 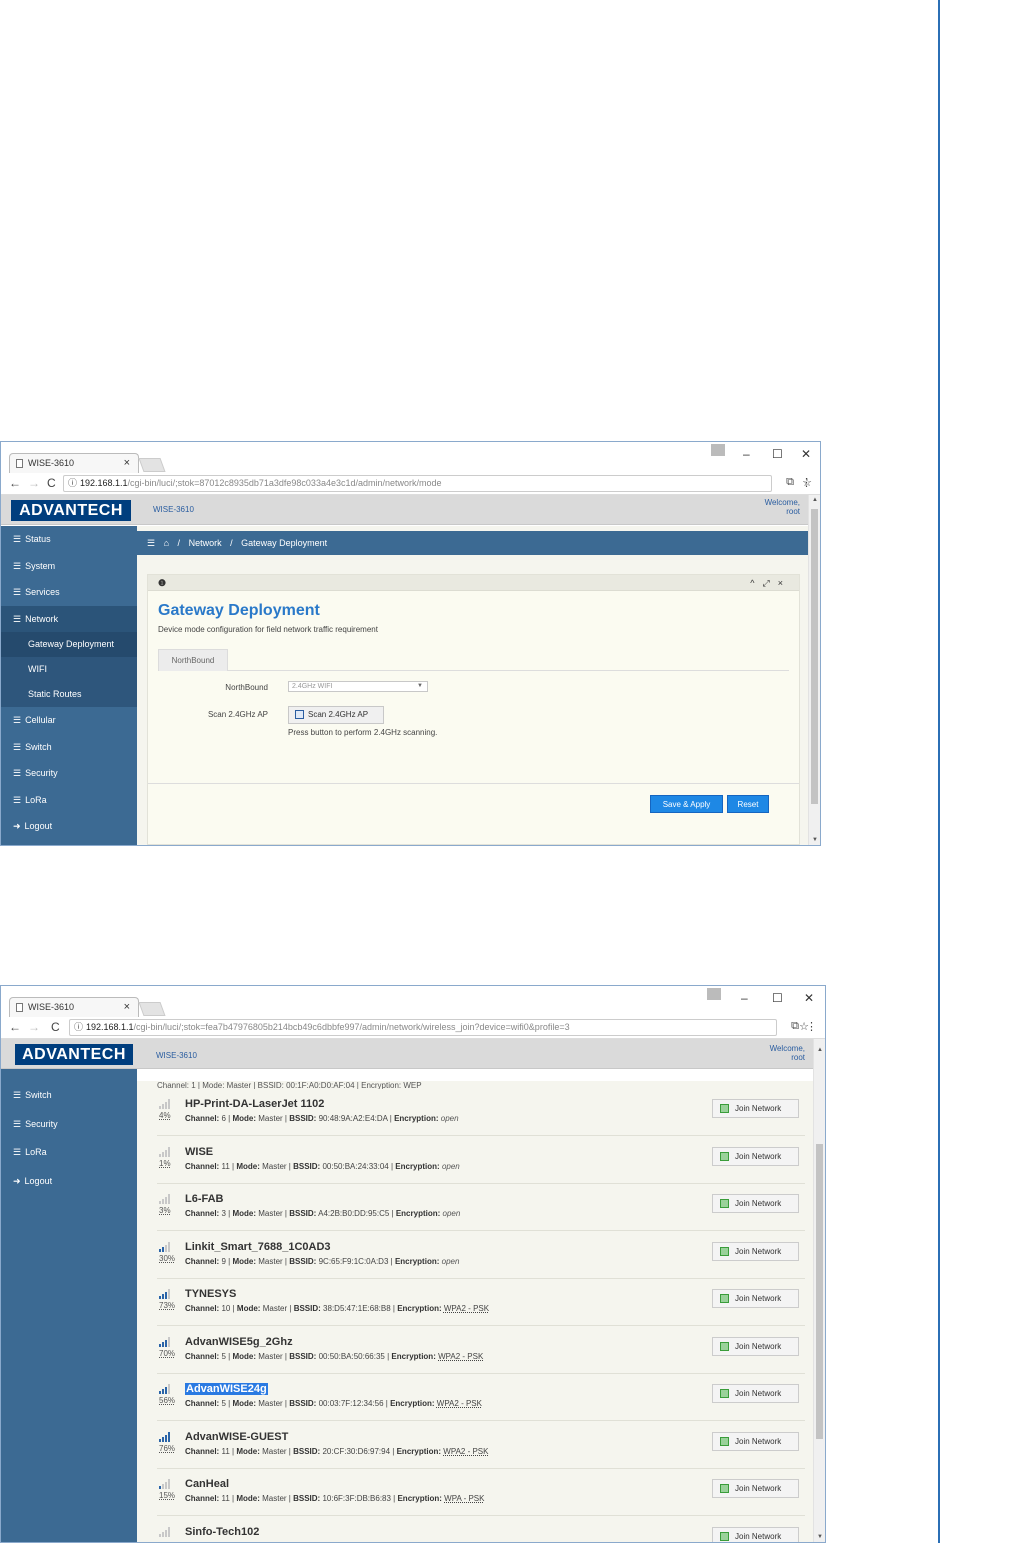 I want to click on sidebar-item-label: Cellular, so click(x=40, y=720).